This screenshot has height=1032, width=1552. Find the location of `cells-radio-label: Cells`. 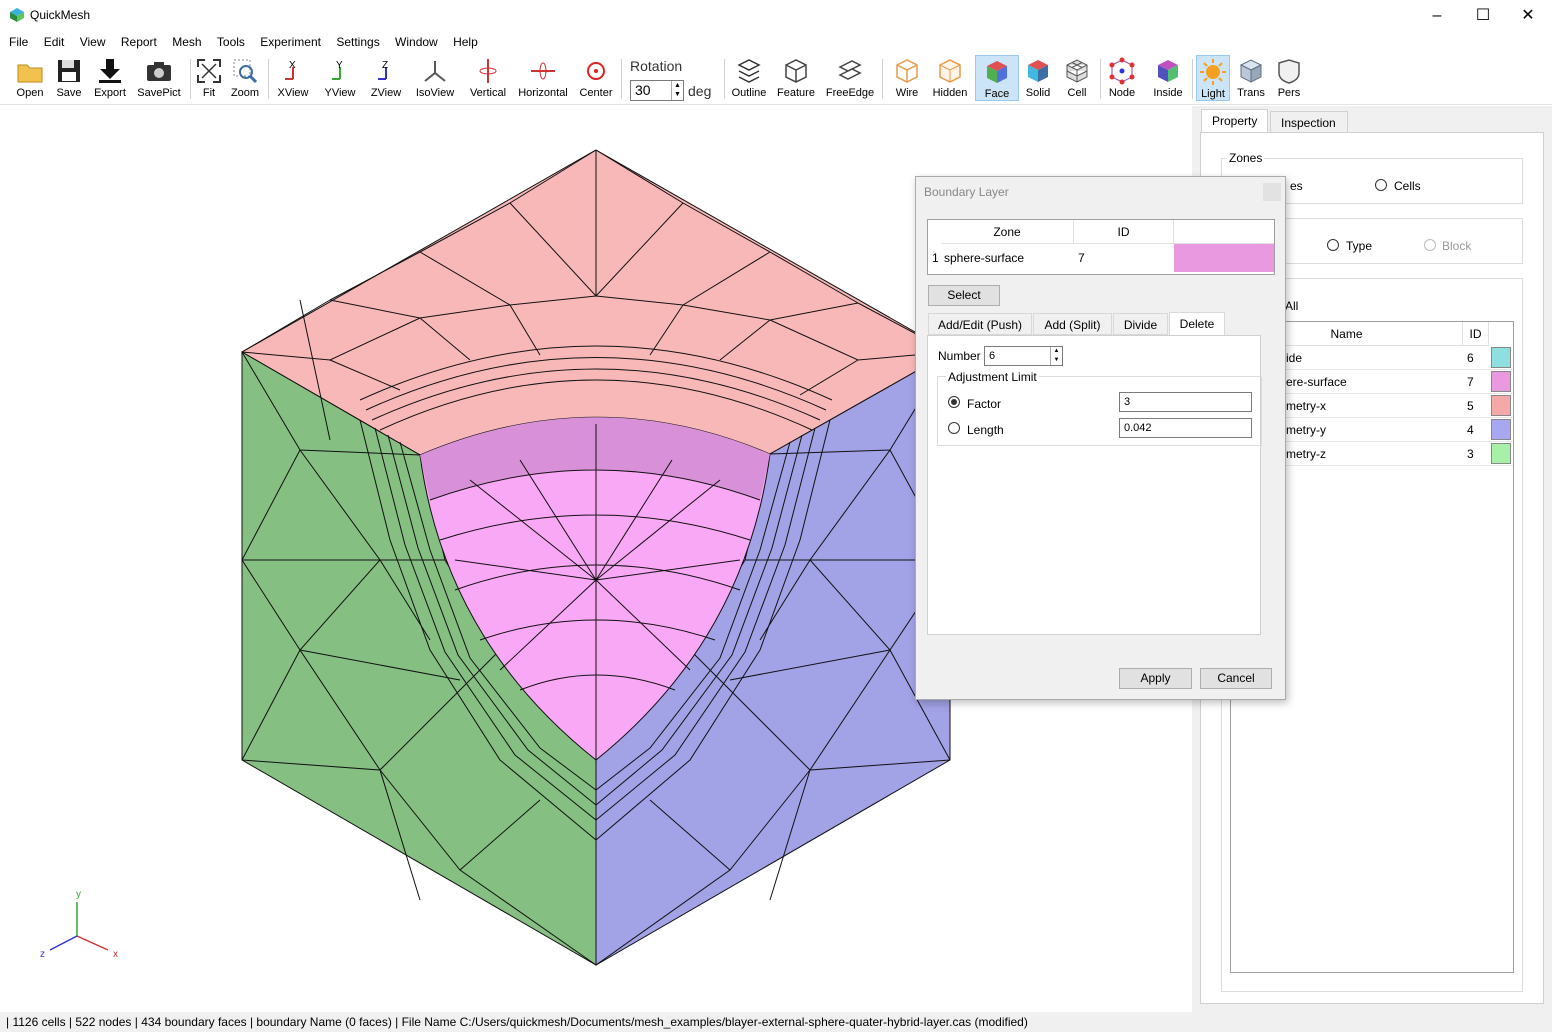

cells-radio-label: Cells is located at coordinates (1407, 186).